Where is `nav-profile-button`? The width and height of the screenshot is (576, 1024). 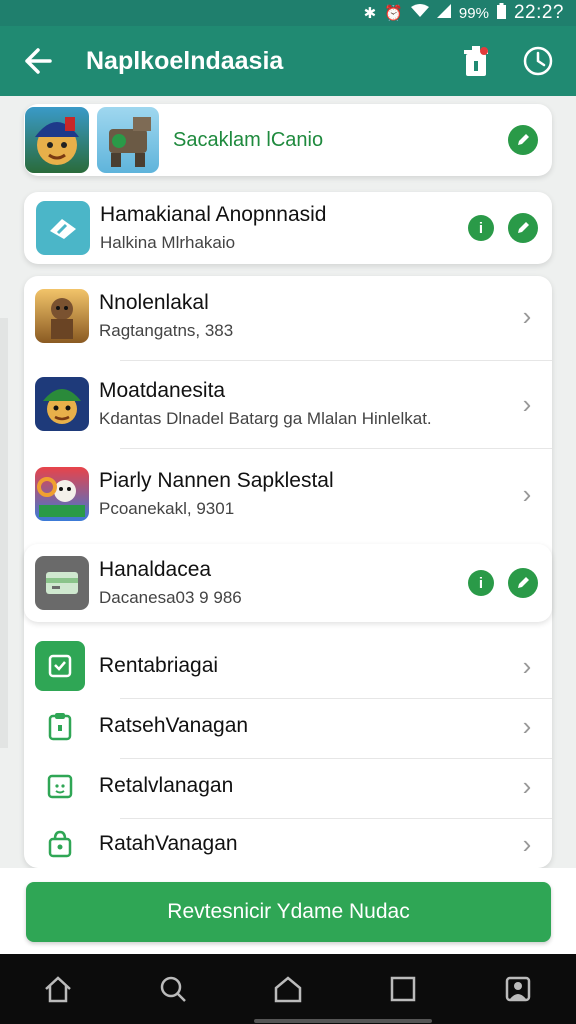
nav-profile-button is located at coordinates (518, 989).